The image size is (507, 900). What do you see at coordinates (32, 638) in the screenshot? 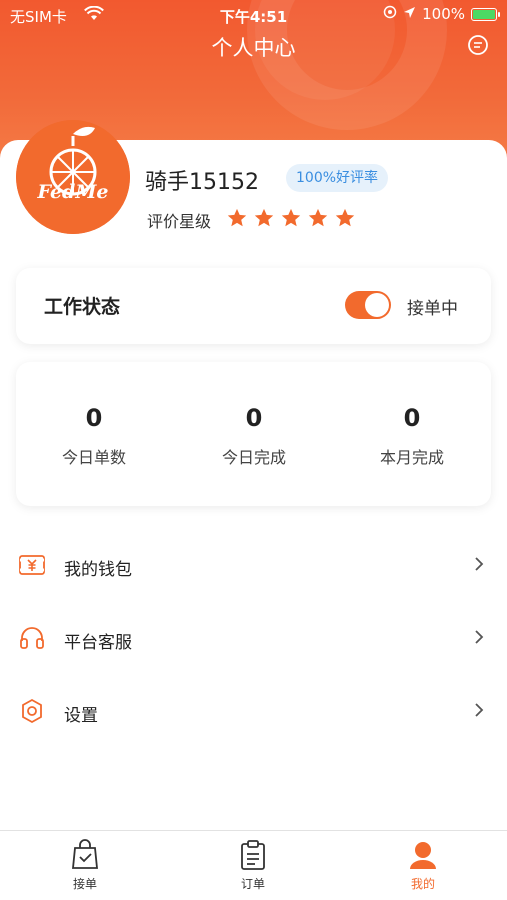
I see `headset-icon` at bounding box center [32, 638].